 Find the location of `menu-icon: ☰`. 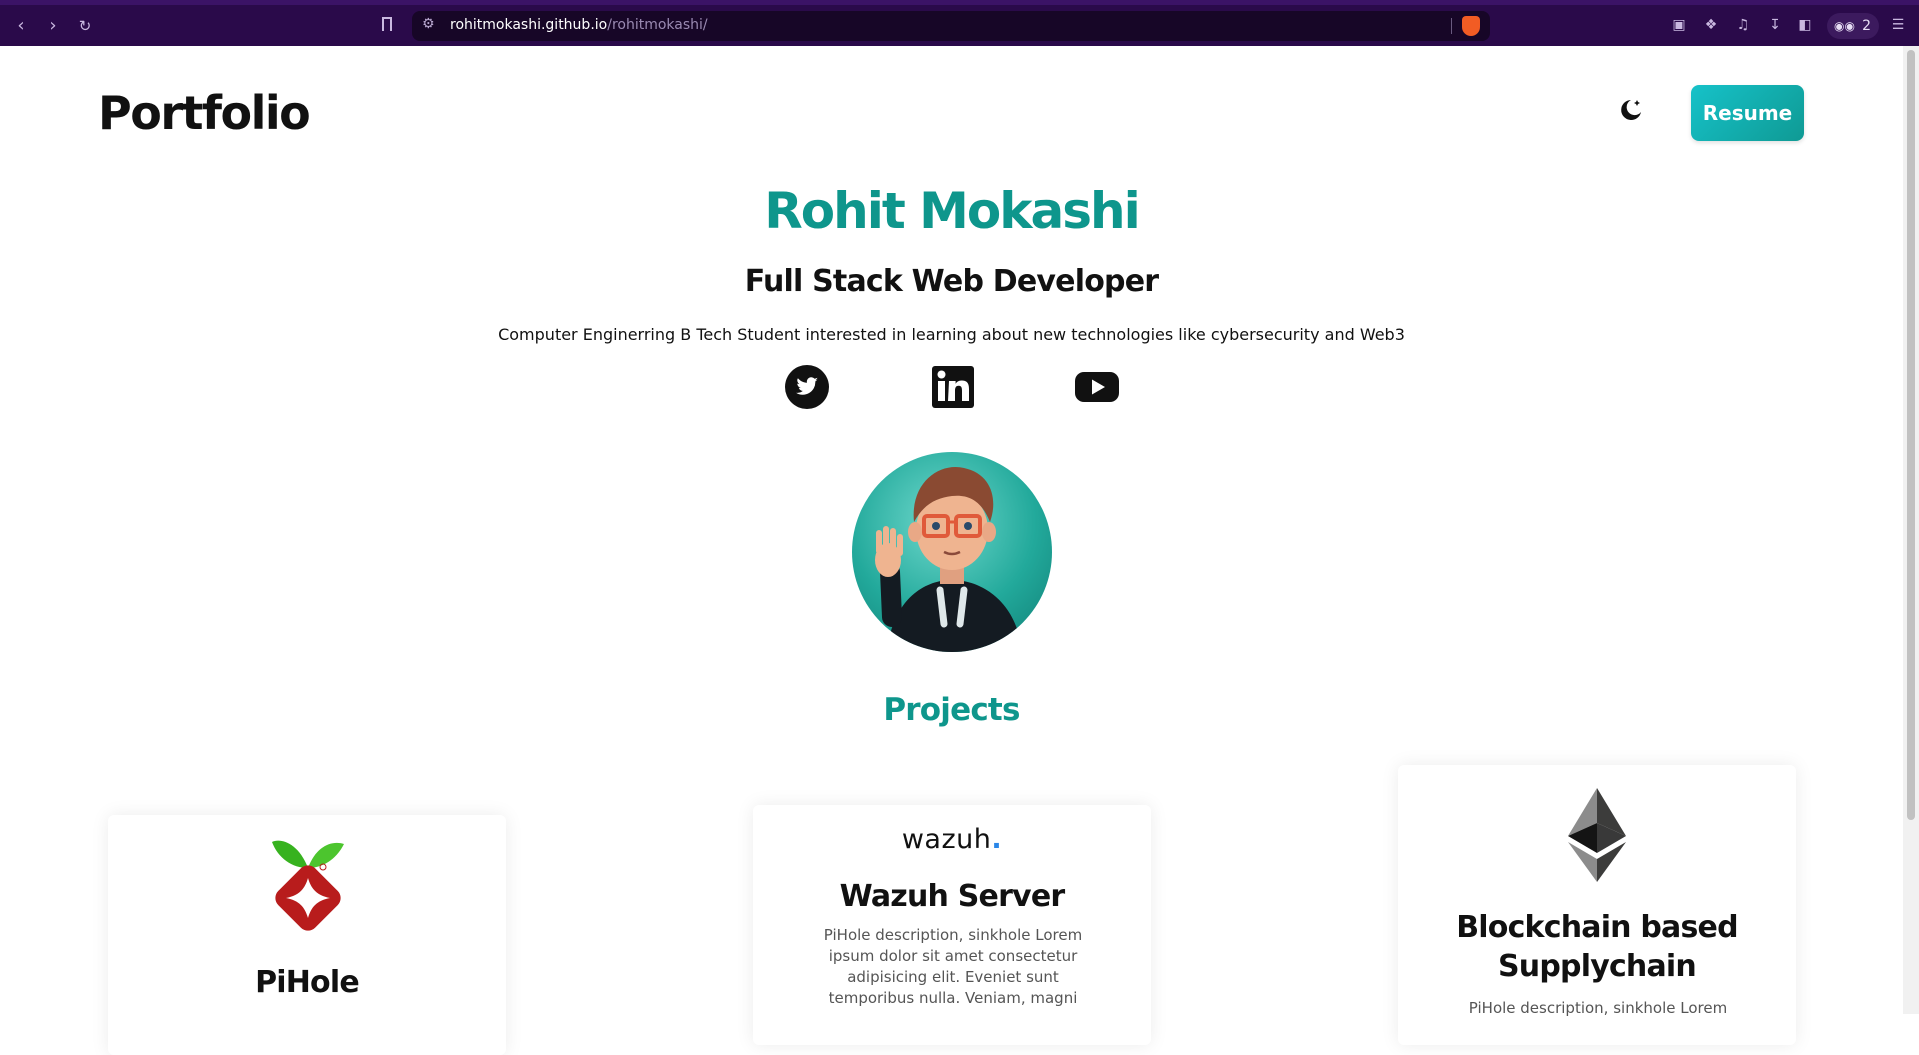

menu-icon: ☰ is located at coordinates (1898, 25).